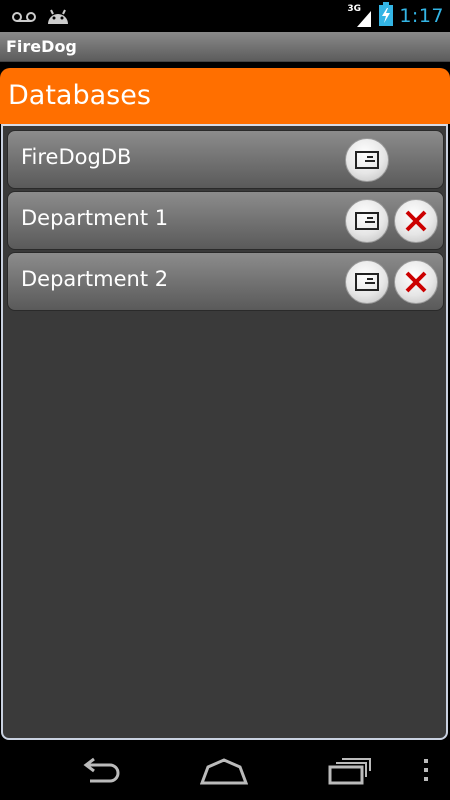 The width and height of the screenshot is (450, 800). Describe the element at coordinates (426, 772) in the screenshot. I see `menu-icon` at that location.